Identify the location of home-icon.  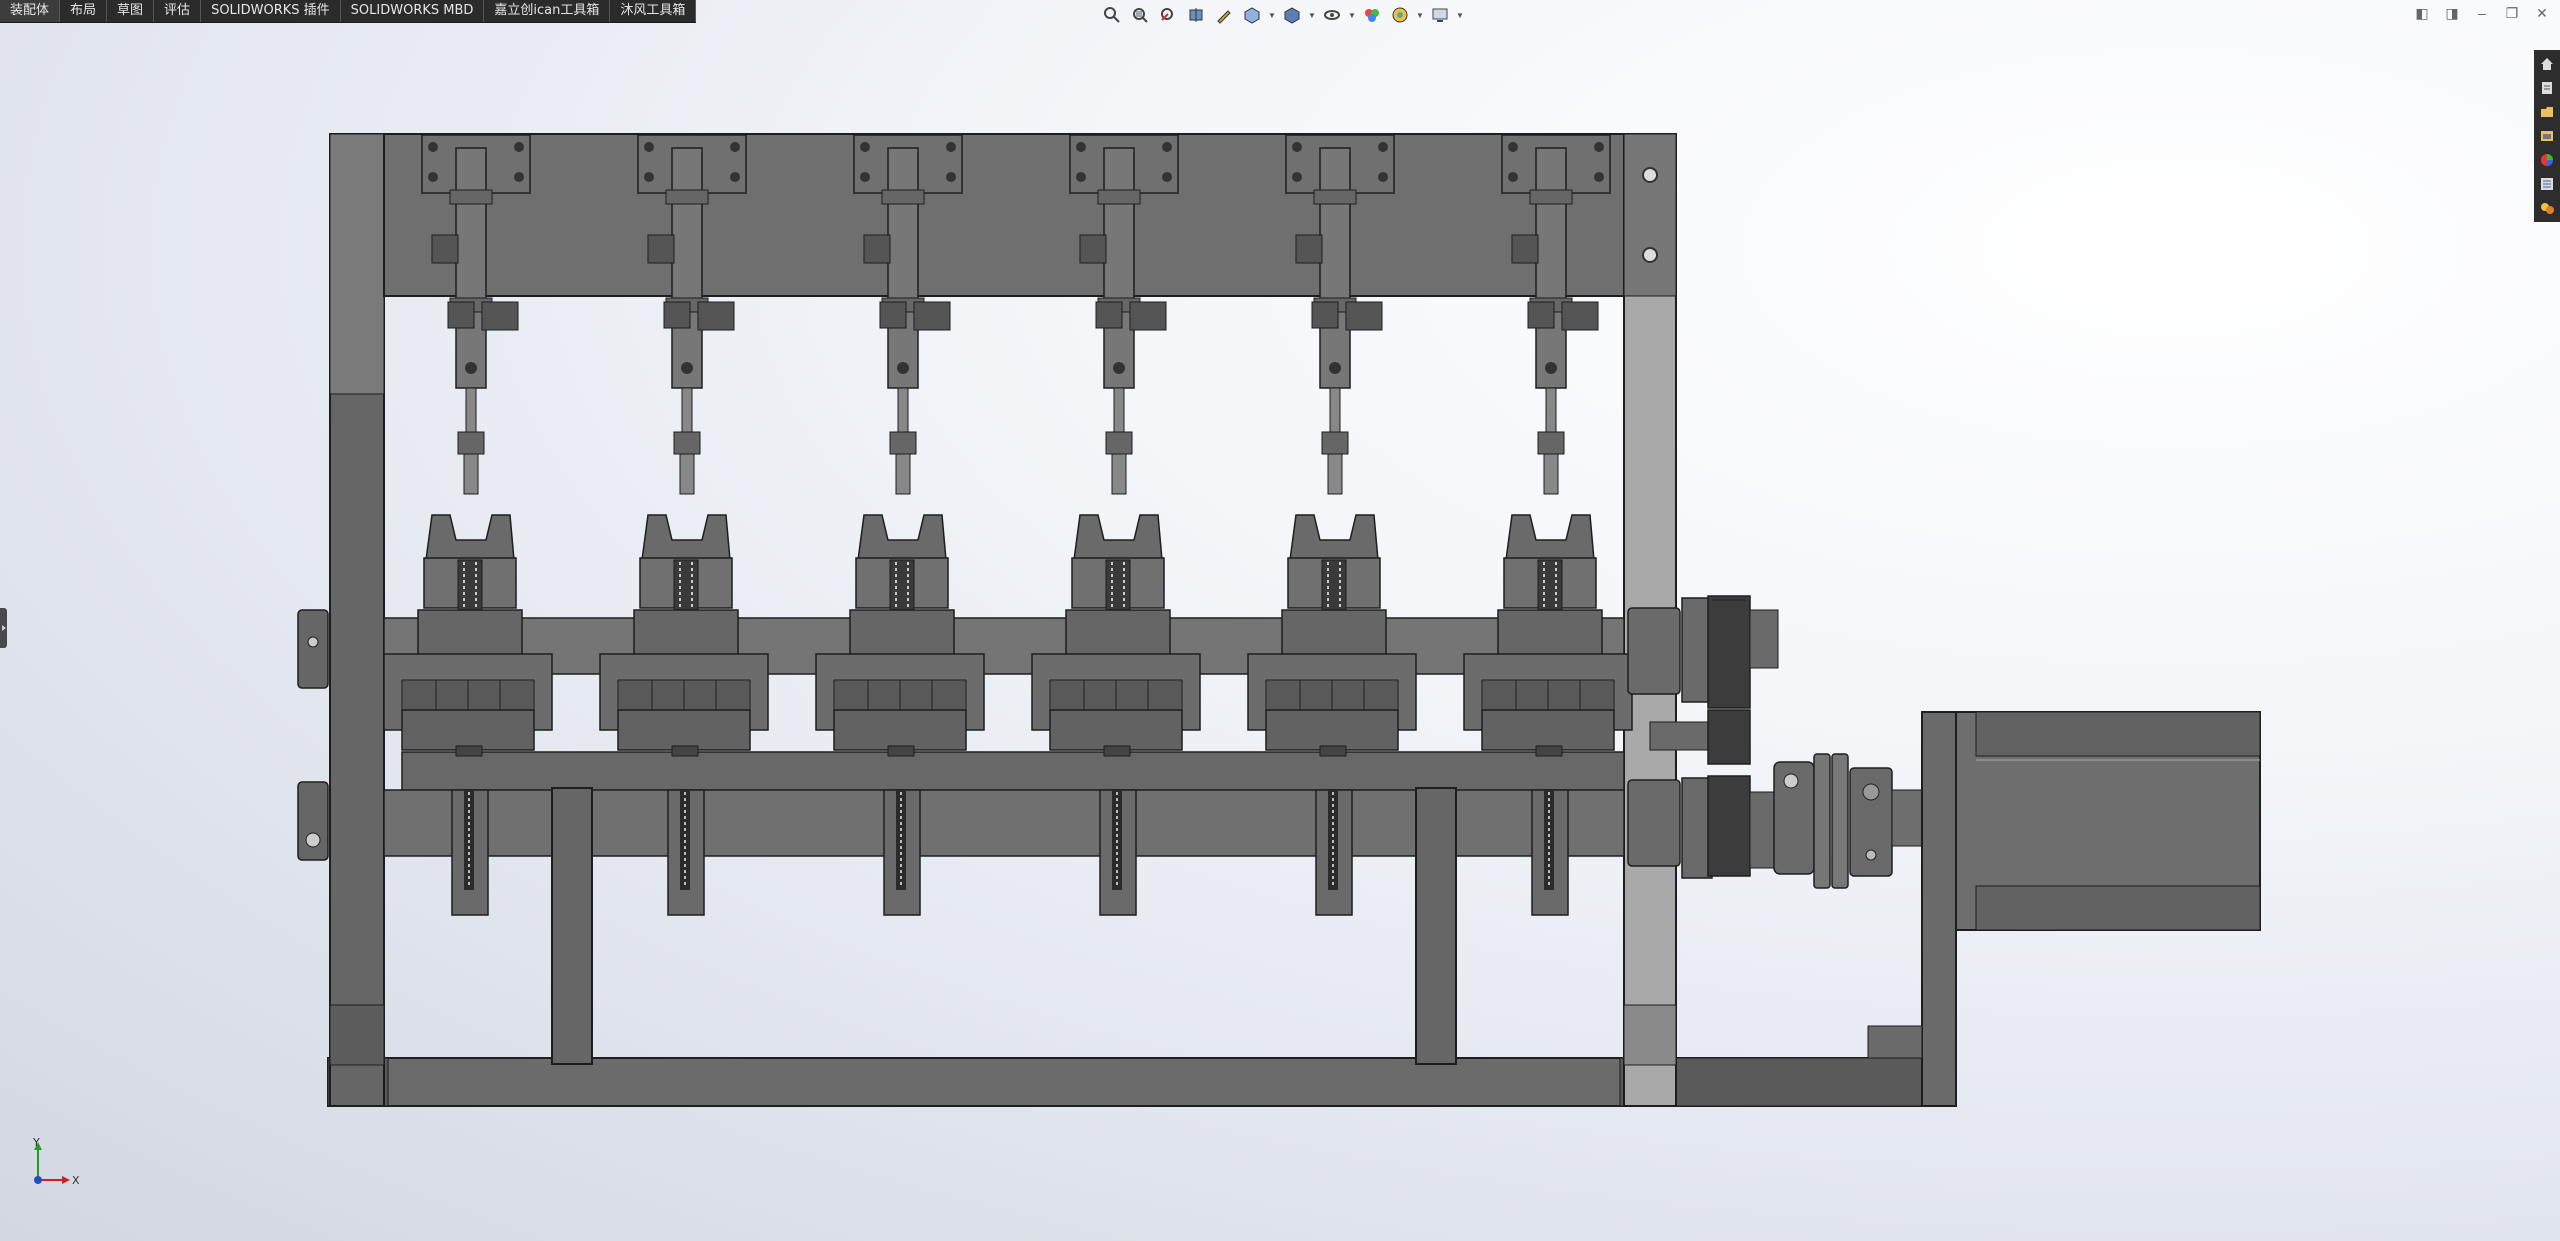
(2547, 64).